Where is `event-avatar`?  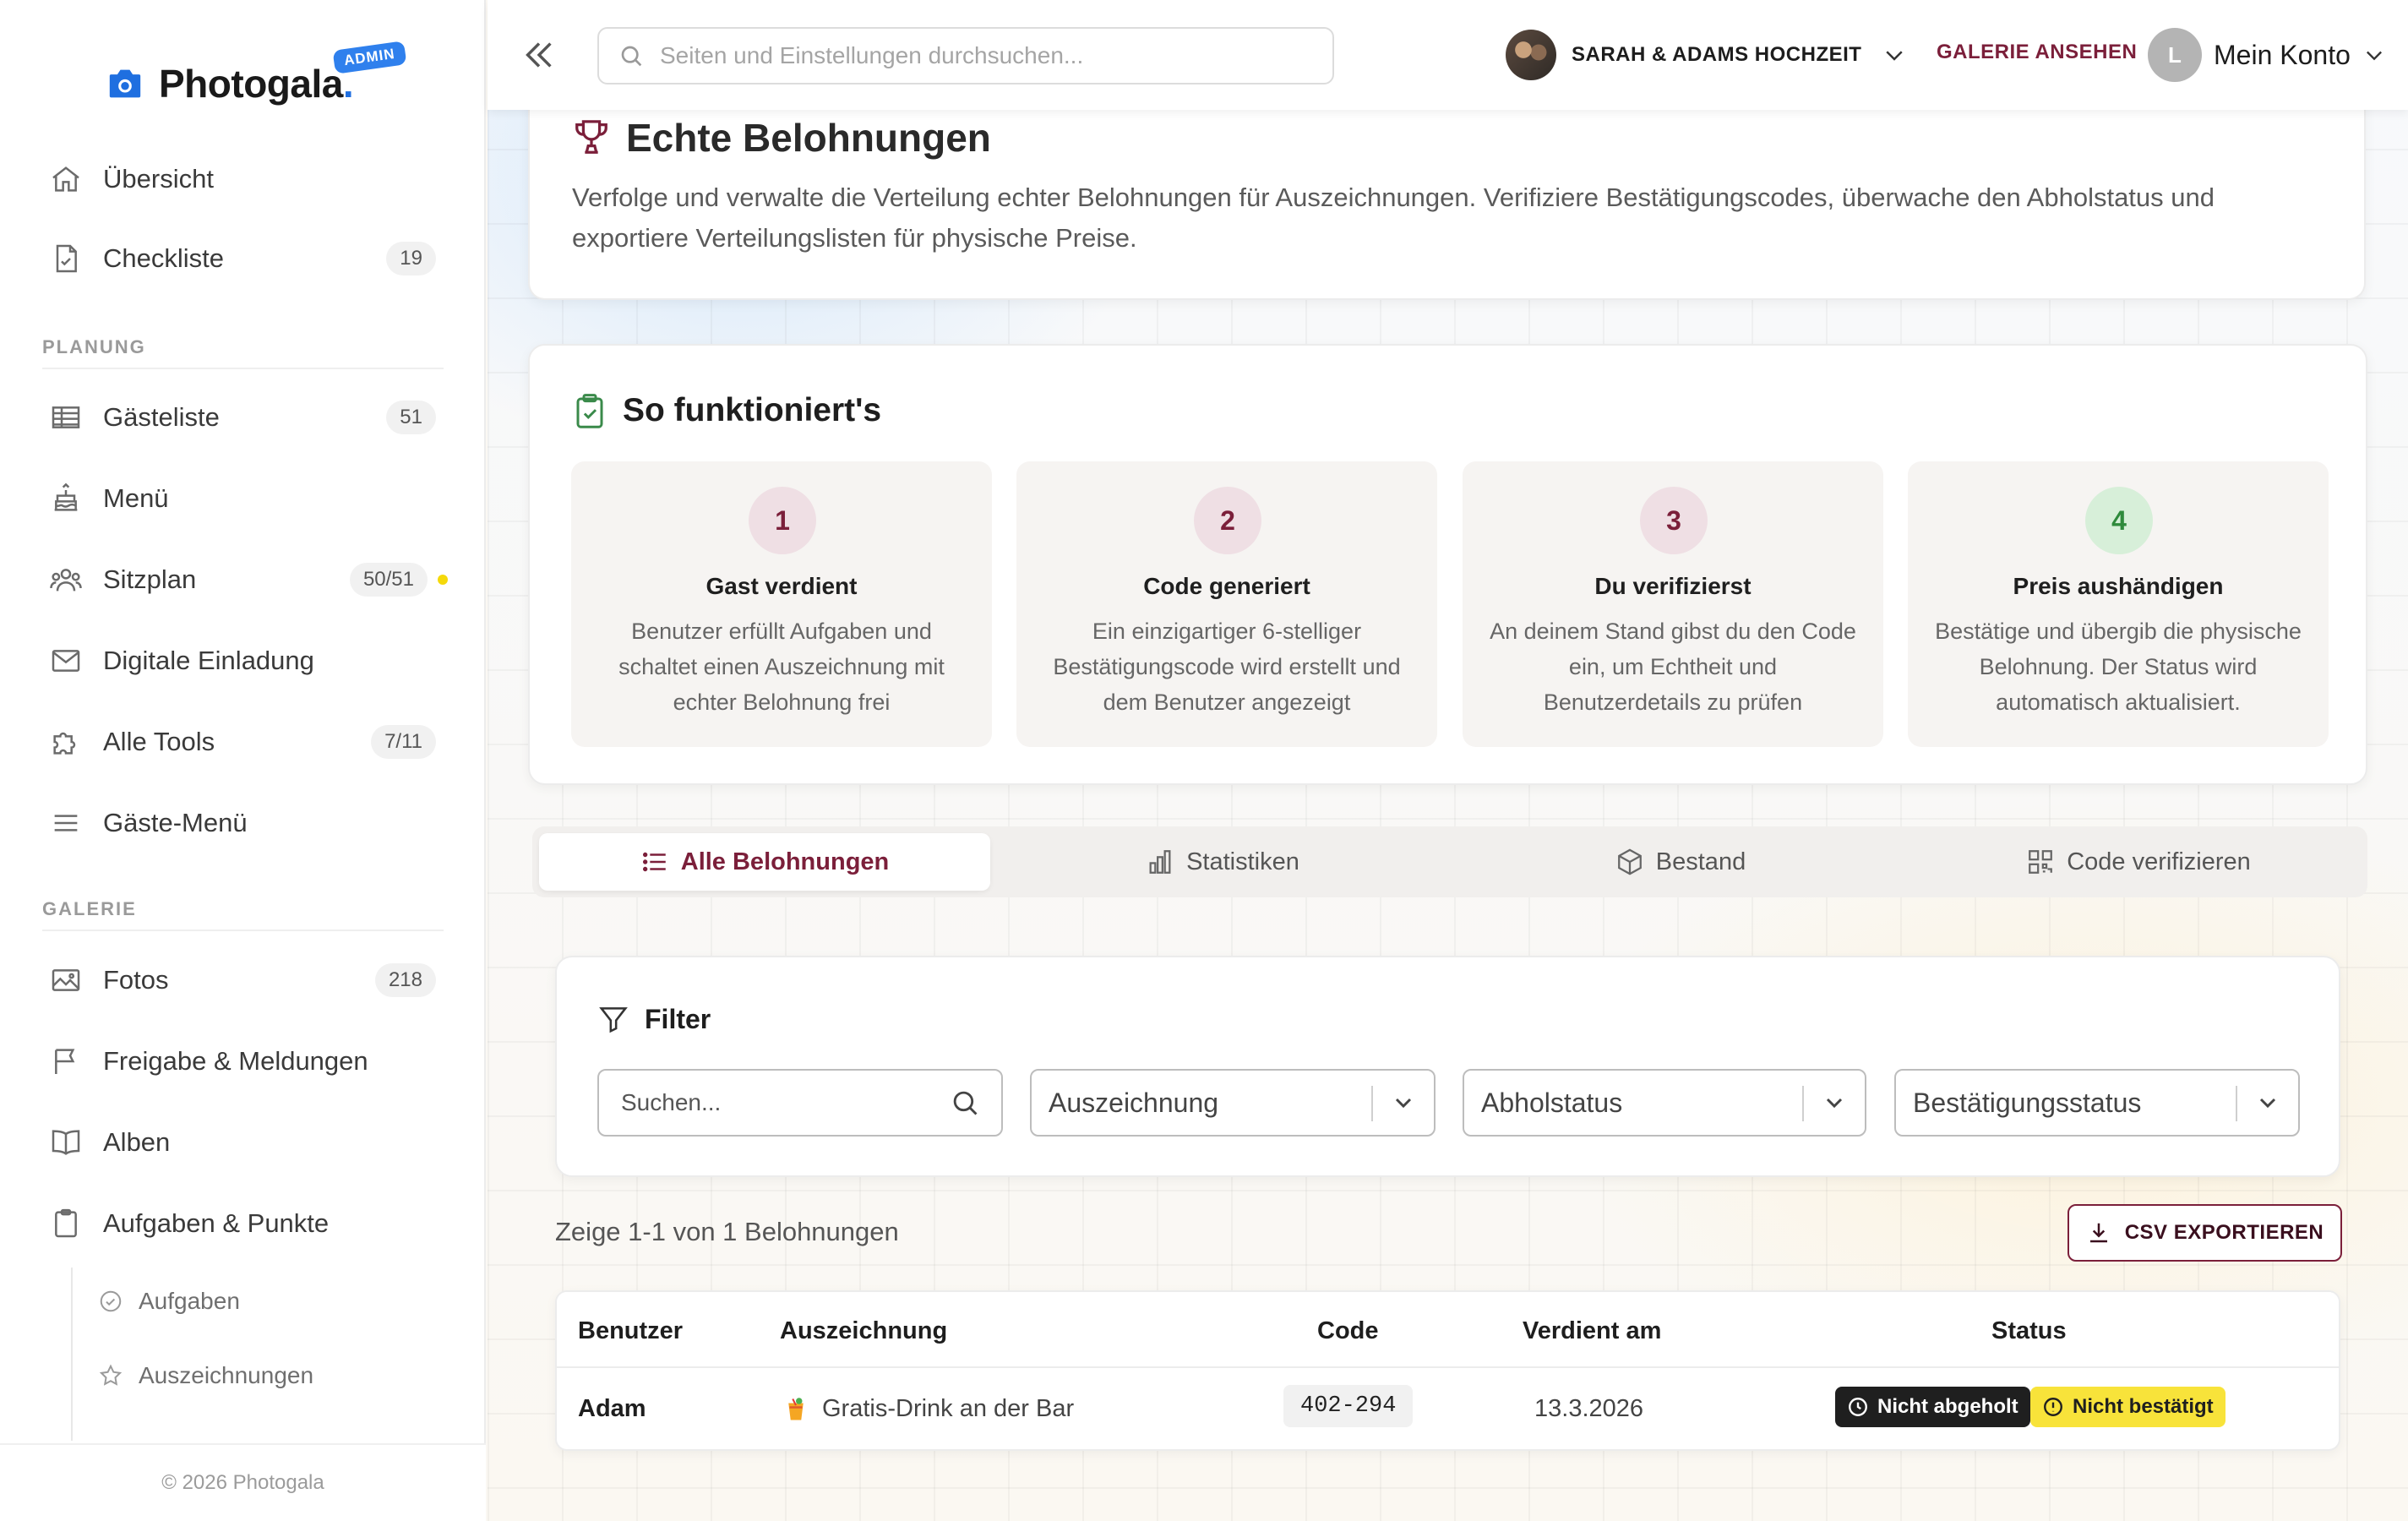 event-avatar is located at coordinates (1531, 55).